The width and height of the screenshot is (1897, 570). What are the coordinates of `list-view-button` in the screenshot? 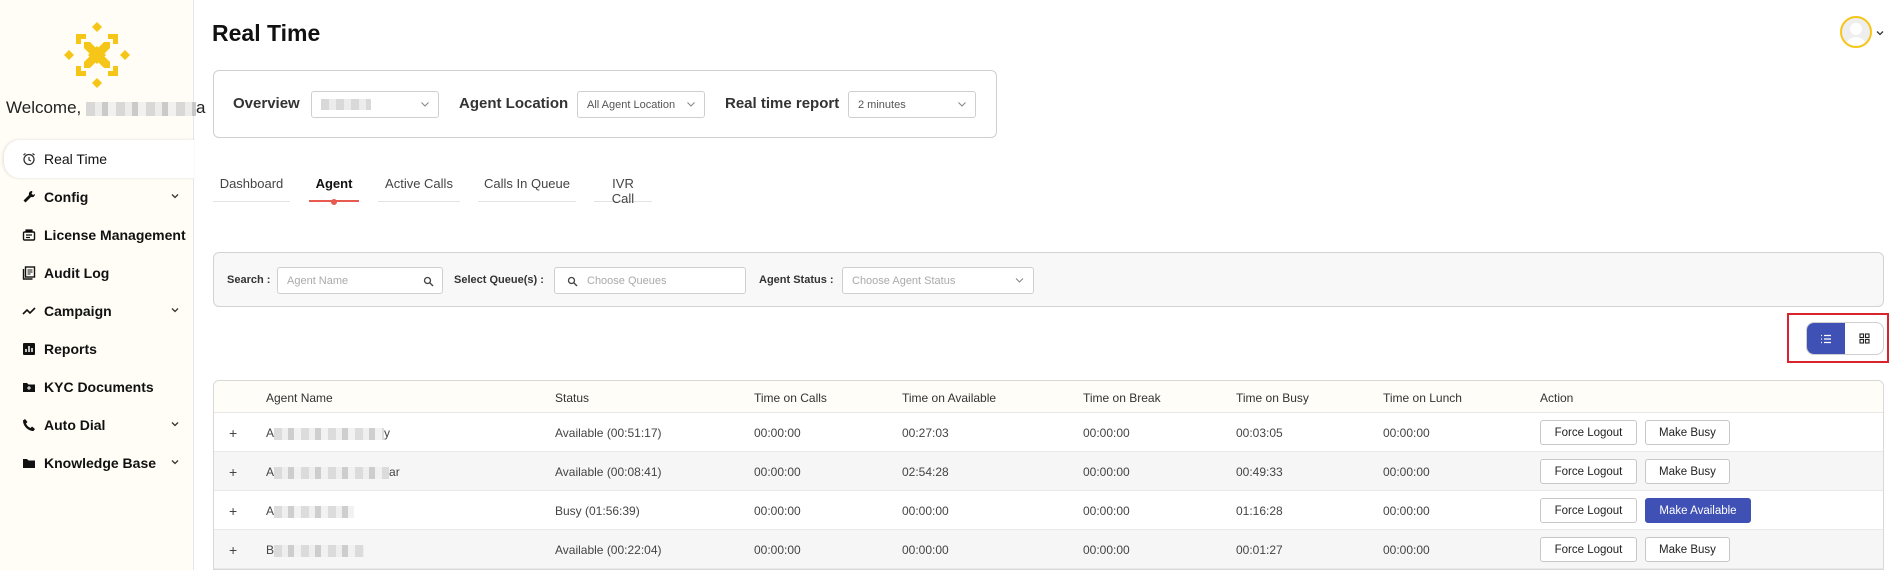 It's located at (1826, 338).